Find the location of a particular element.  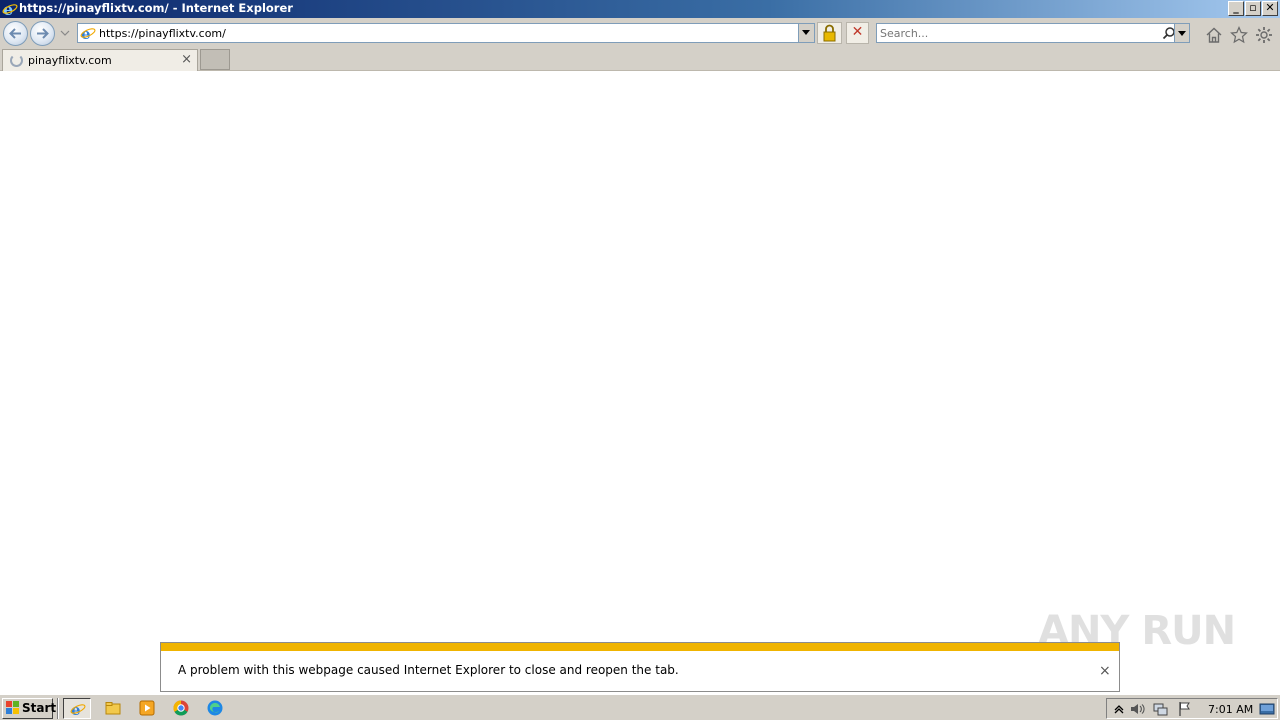

stop-button: ✕ is located at coordinates (857, 33).